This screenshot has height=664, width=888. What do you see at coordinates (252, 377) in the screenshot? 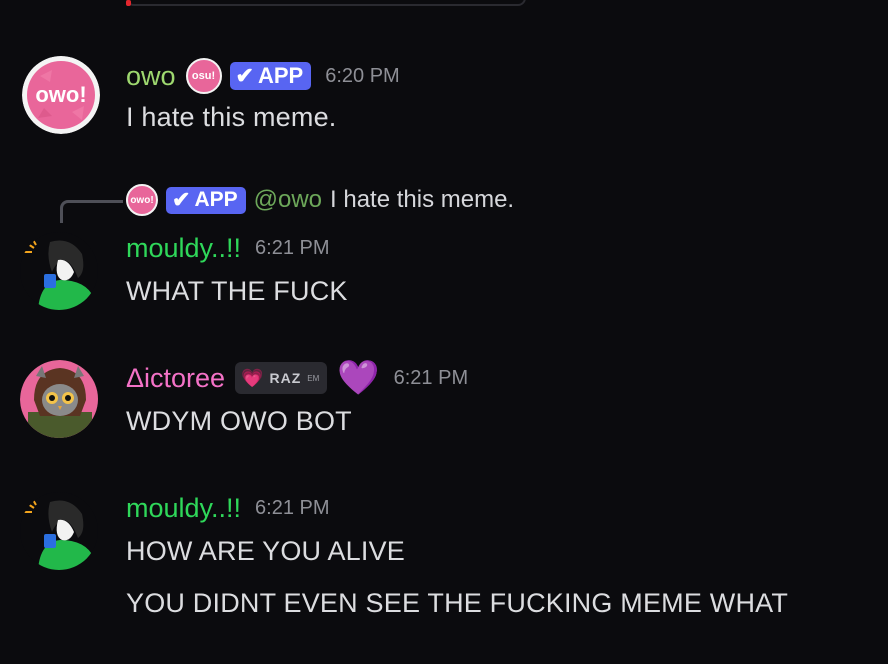
I see `heart-icon: 💗` at bounding box center [252, 377].